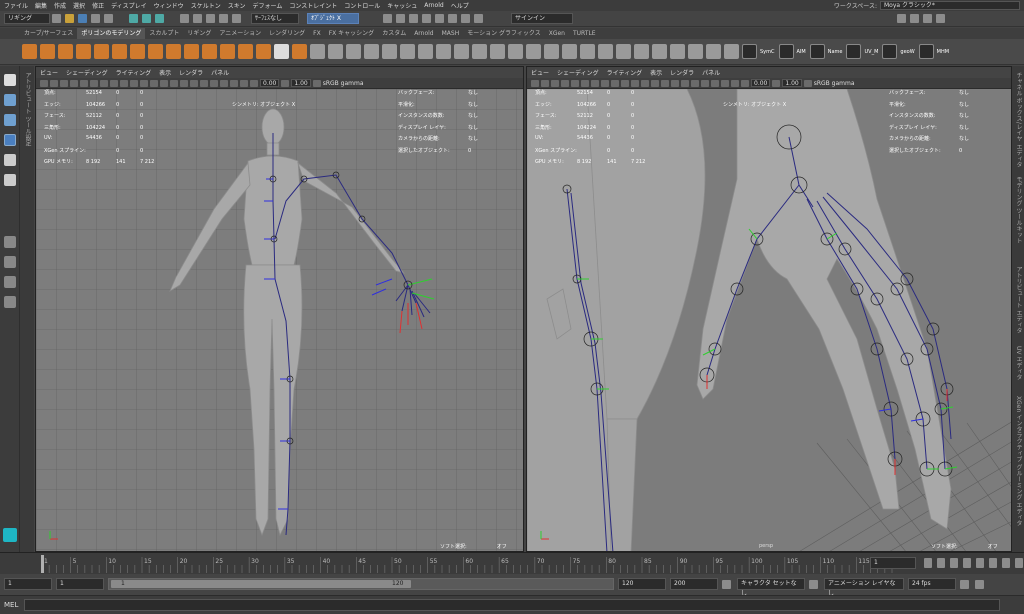 The height and width of the screenshot is (614, 1024). I want to click on resolution-gate-icon, so click(595, 83).